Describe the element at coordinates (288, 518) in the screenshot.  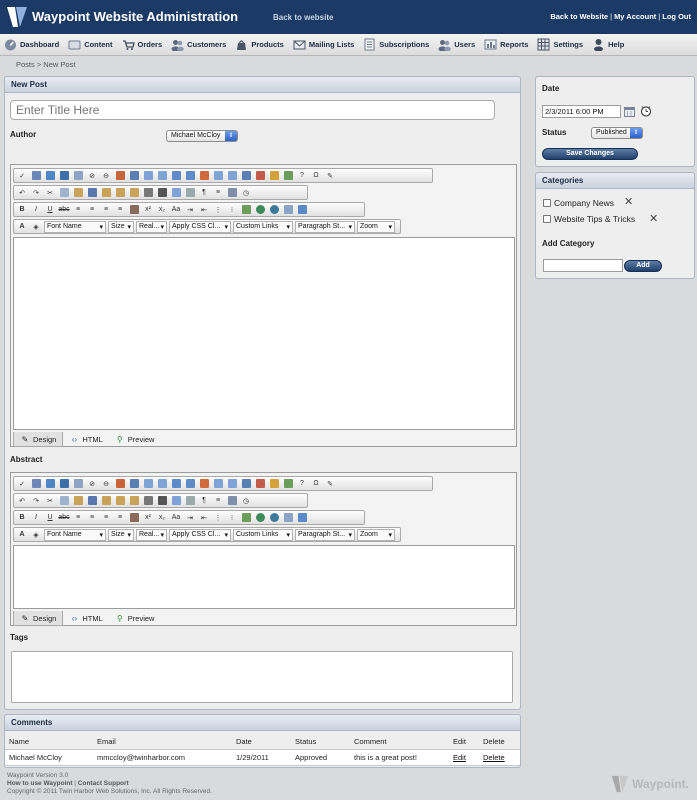
I see `insert-symbol-icon` at that location.